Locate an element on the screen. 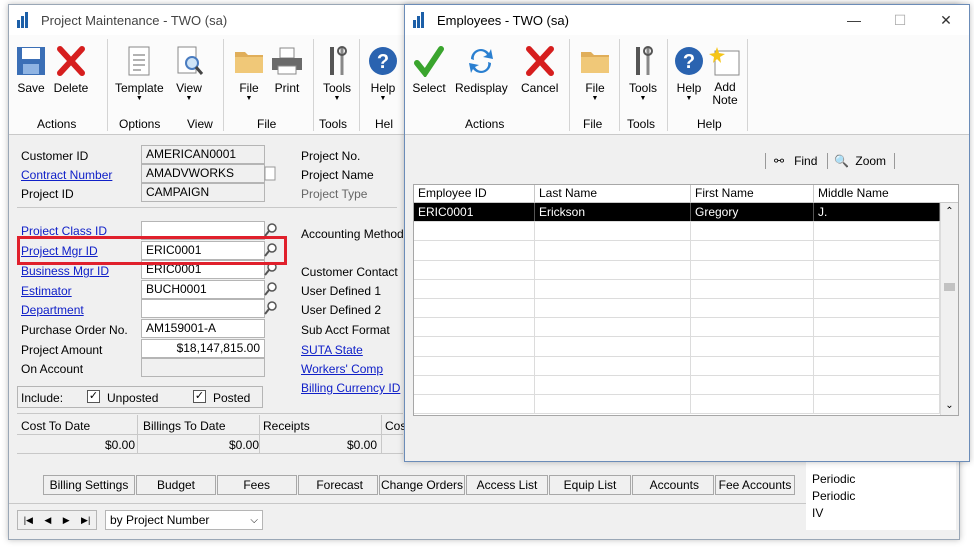 The image size is (974, 556). zoom-button: Zoom is located at coordinates (870, 161).